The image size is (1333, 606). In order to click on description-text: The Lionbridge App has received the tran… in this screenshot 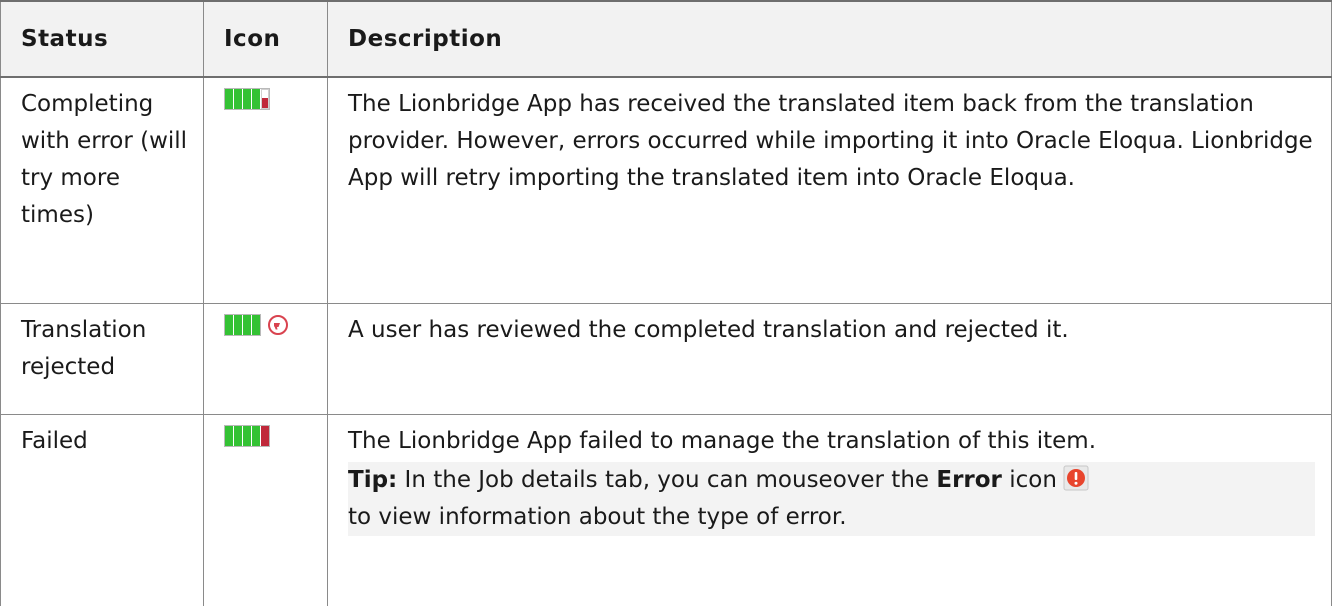, I will do `click(830, 141)`.